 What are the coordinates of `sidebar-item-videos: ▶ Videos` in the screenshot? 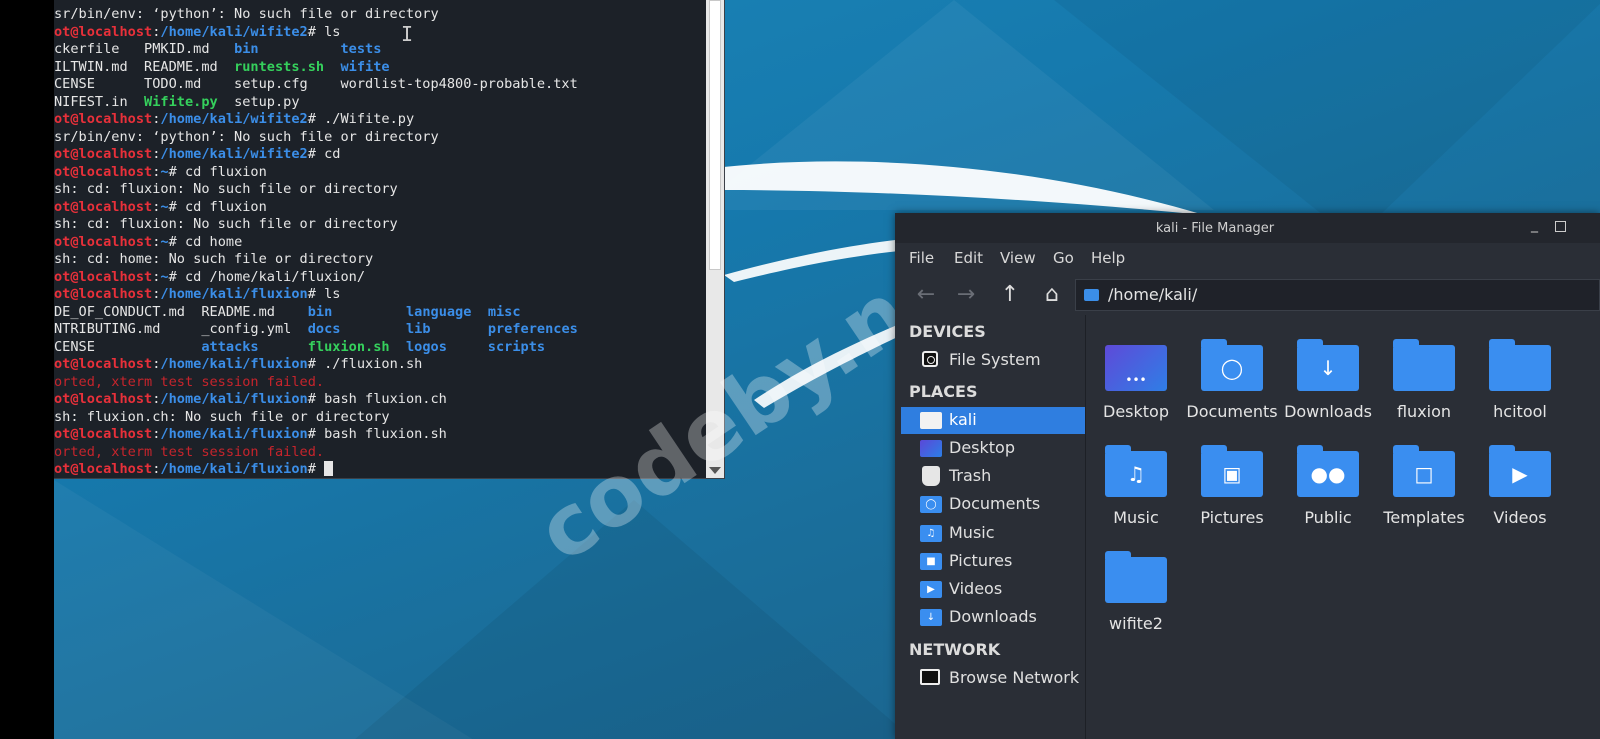 It's located at (993, 589).